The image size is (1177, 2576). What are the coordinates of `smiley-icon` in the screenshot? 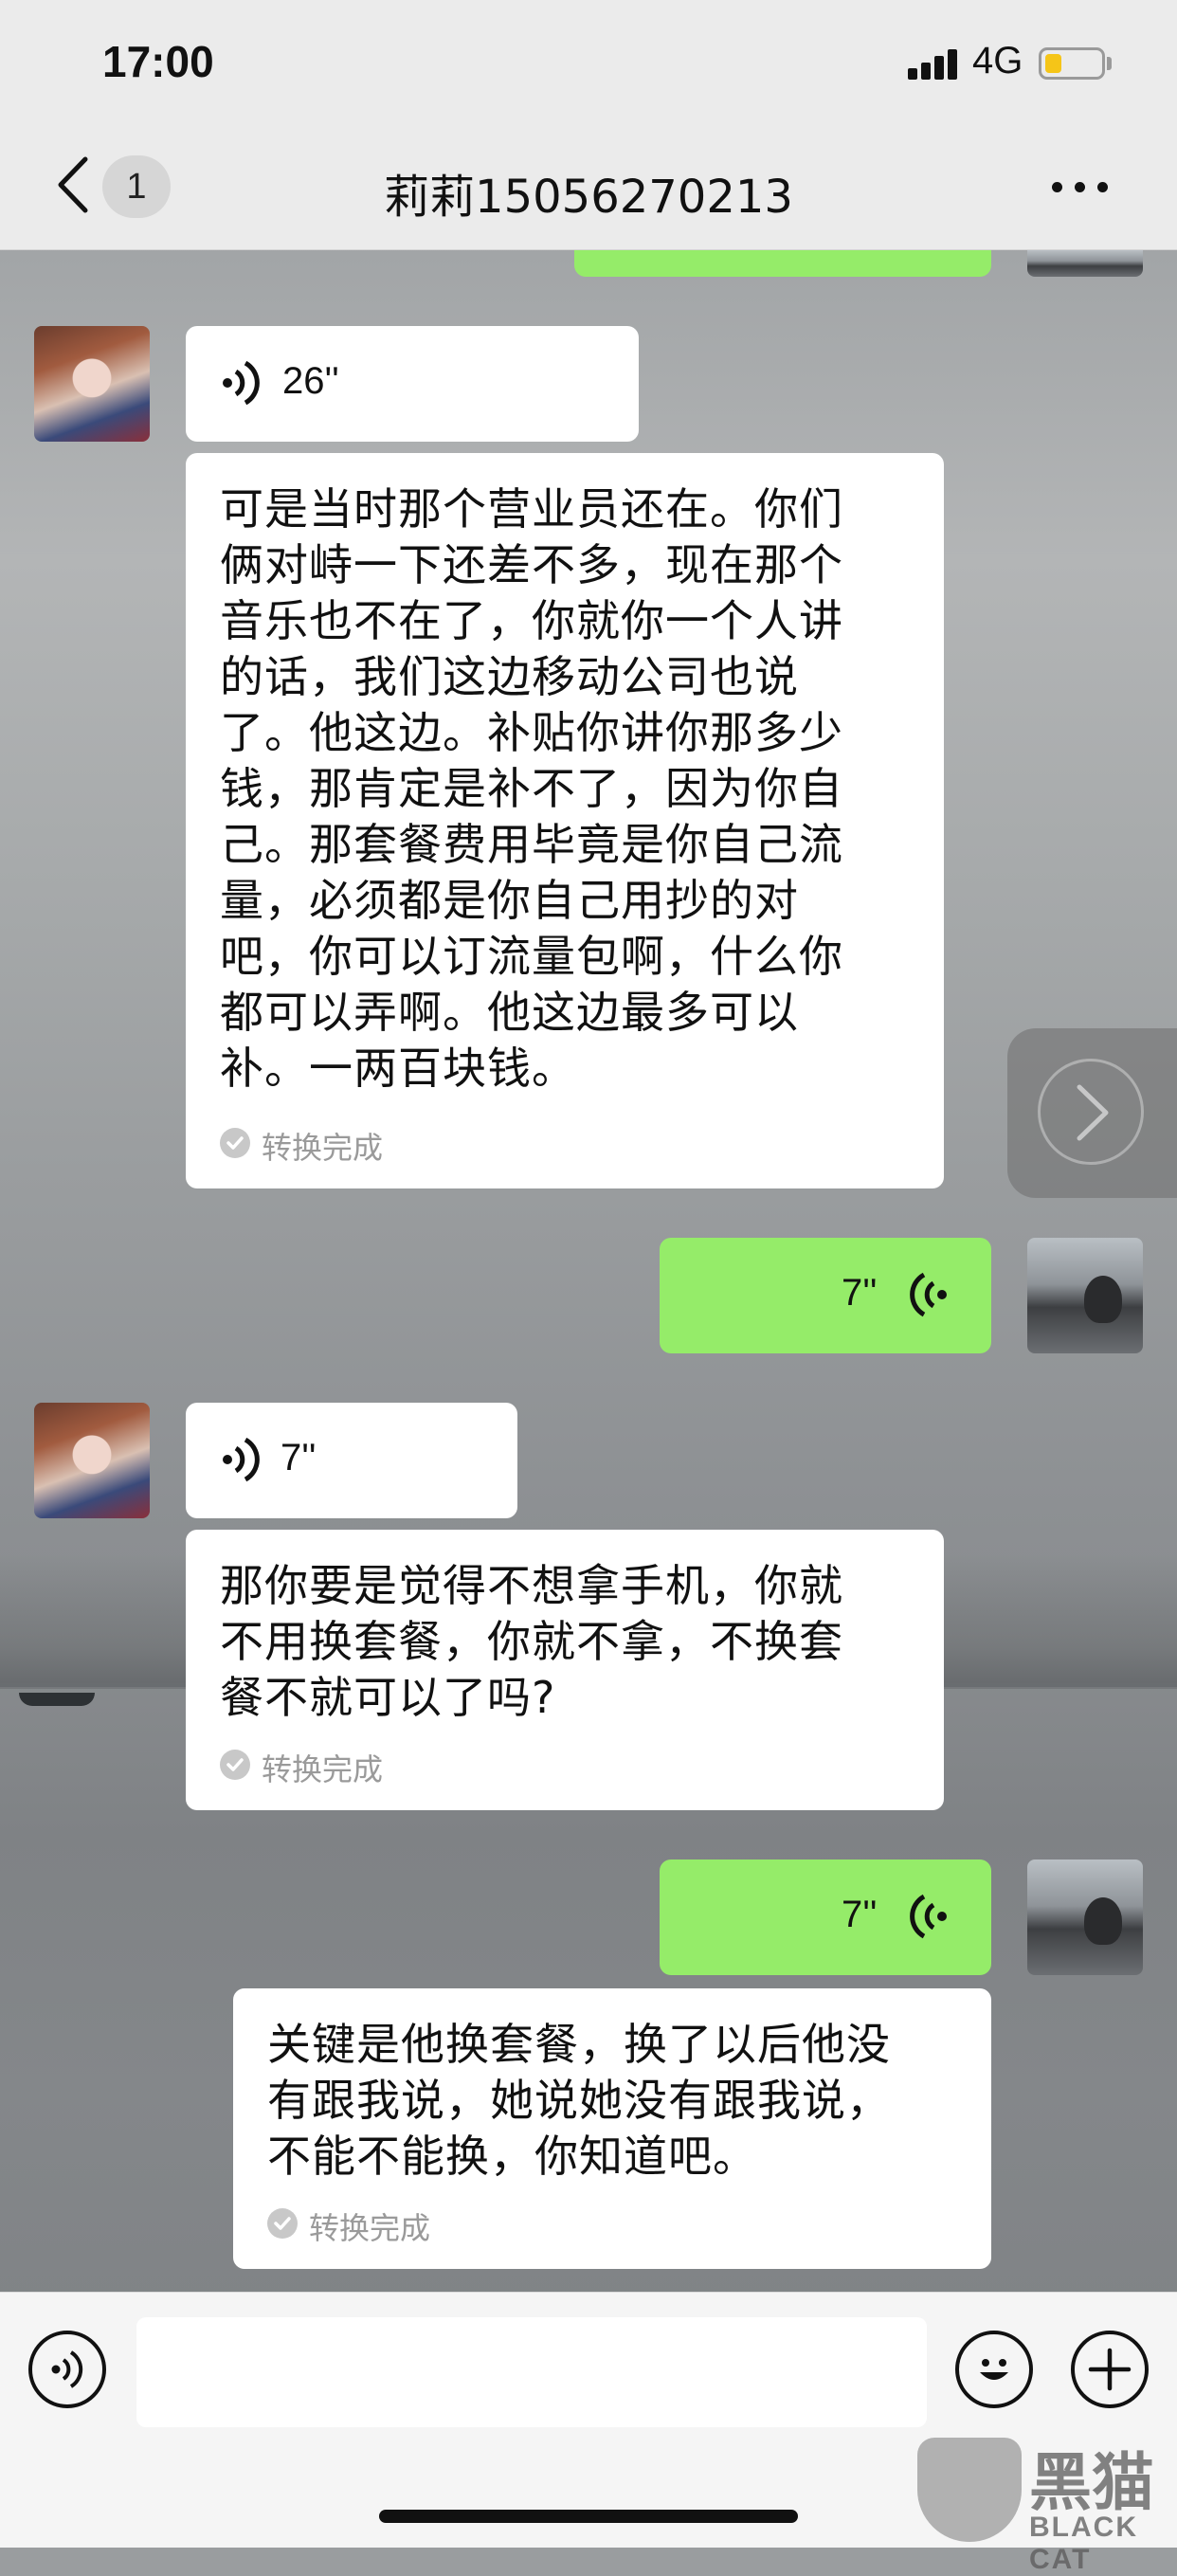 It's located at (994, 2369).